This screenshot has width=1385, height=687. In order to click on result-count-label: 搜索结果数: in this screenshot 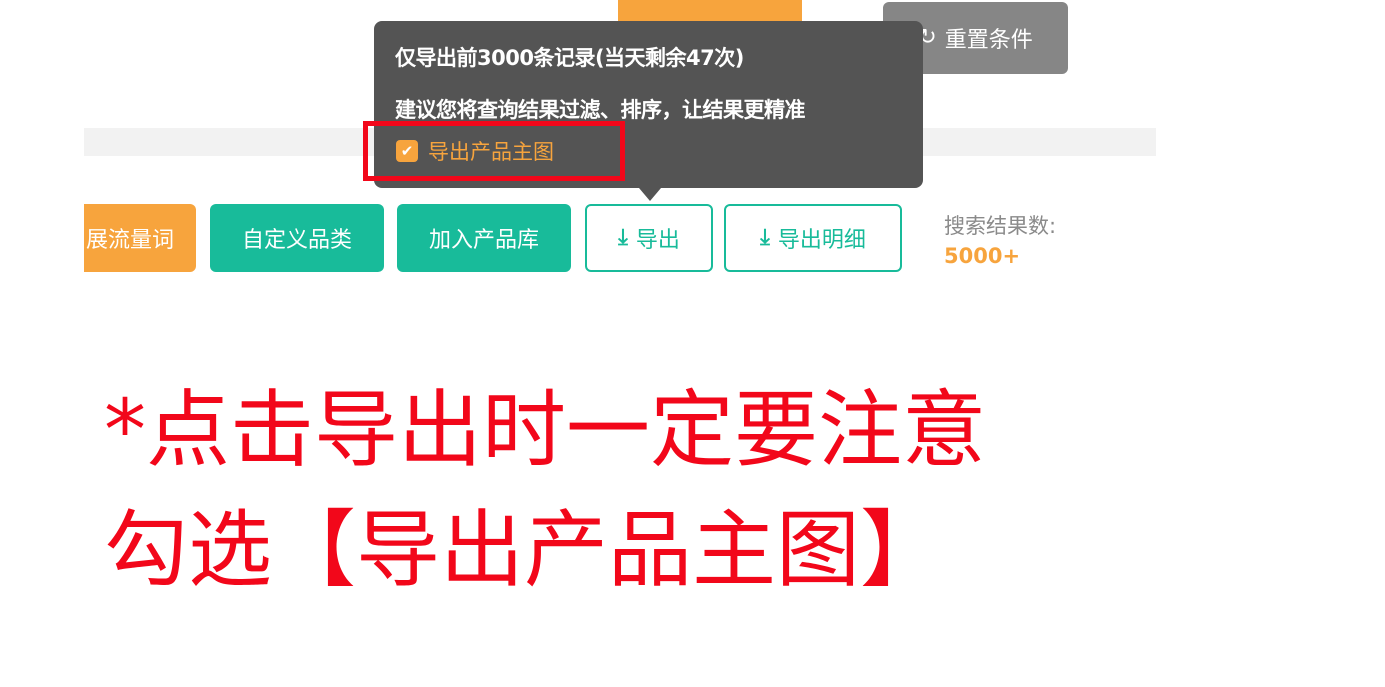, I will do `click(1000, 226)`.